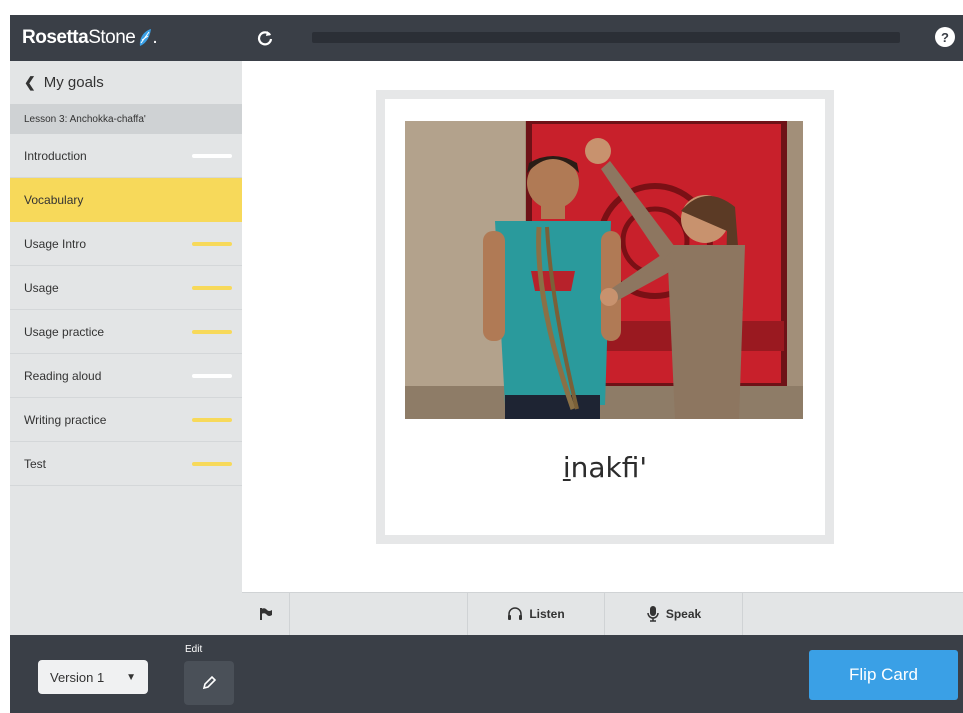  I want to click on edit-button, so click(209, 683).